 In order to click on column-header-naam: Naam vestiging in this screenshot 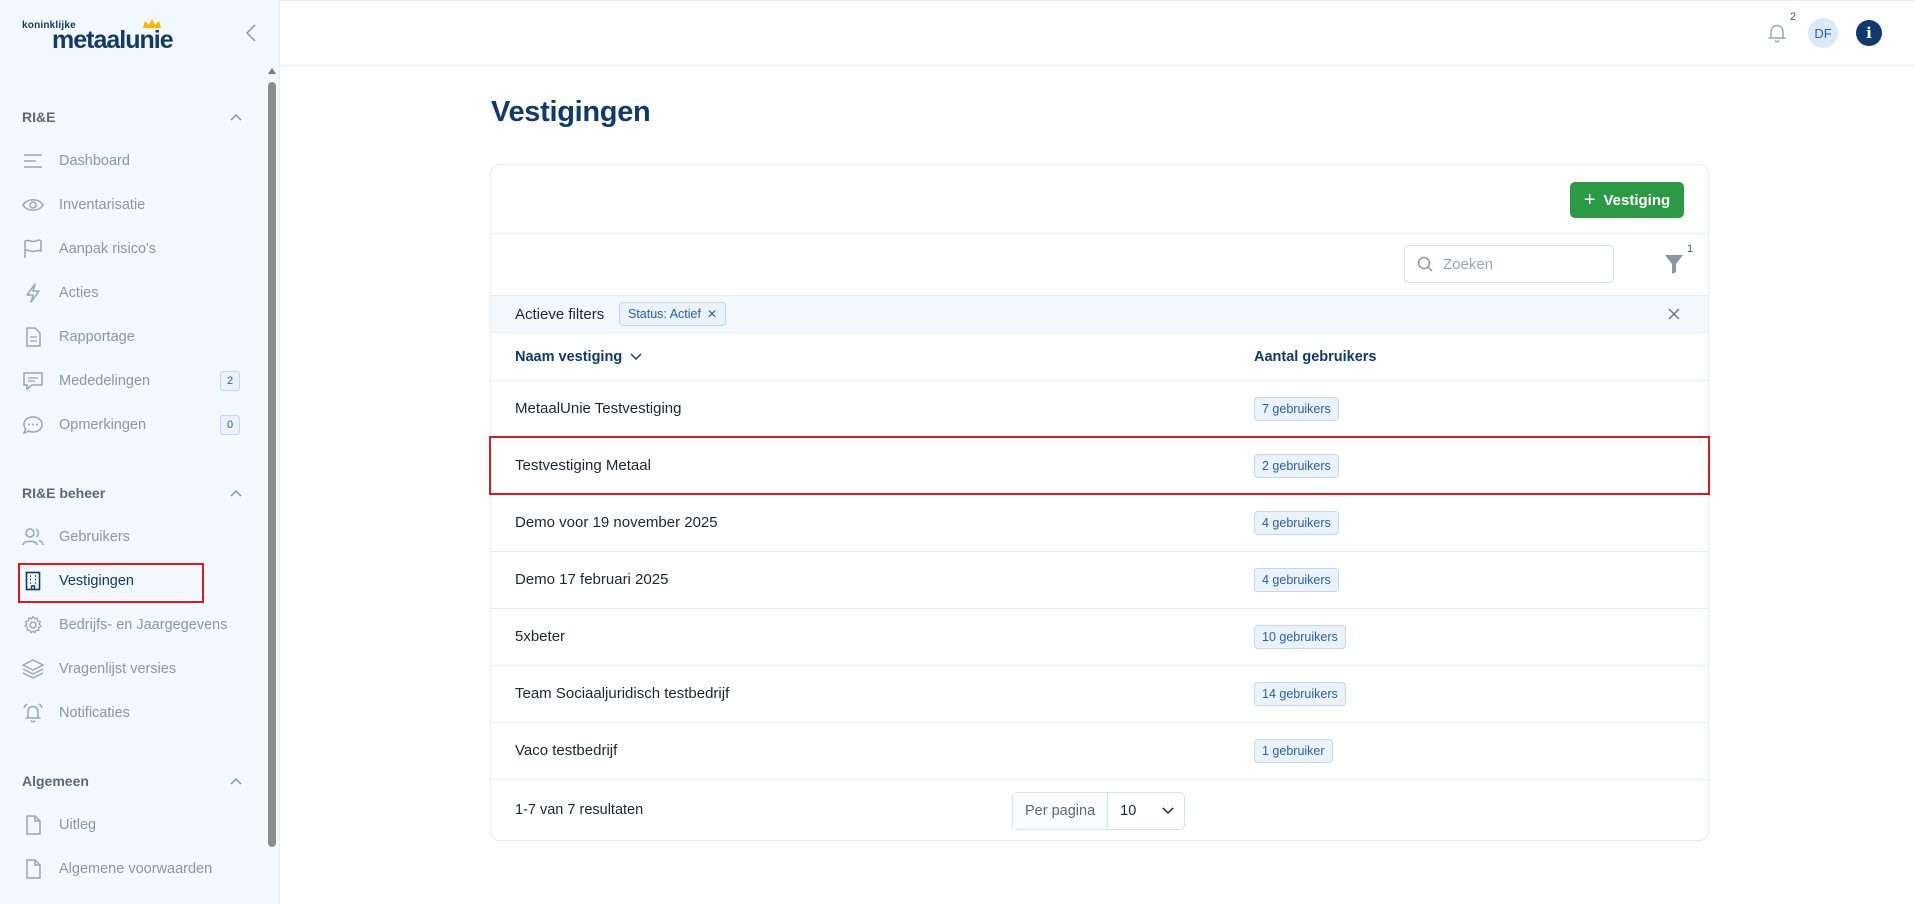, I will do `click(578, 357)`.